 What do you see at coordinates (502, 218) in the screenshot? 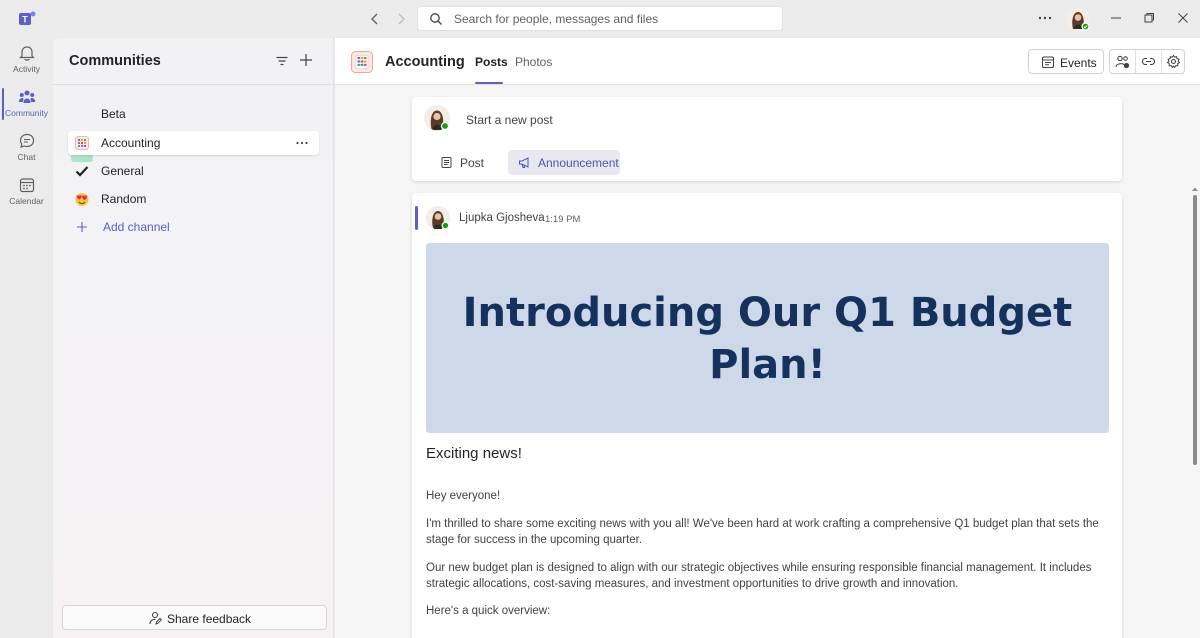
I see `post-author: Ljupka Gjosheva` at bounding box center [502, 218].